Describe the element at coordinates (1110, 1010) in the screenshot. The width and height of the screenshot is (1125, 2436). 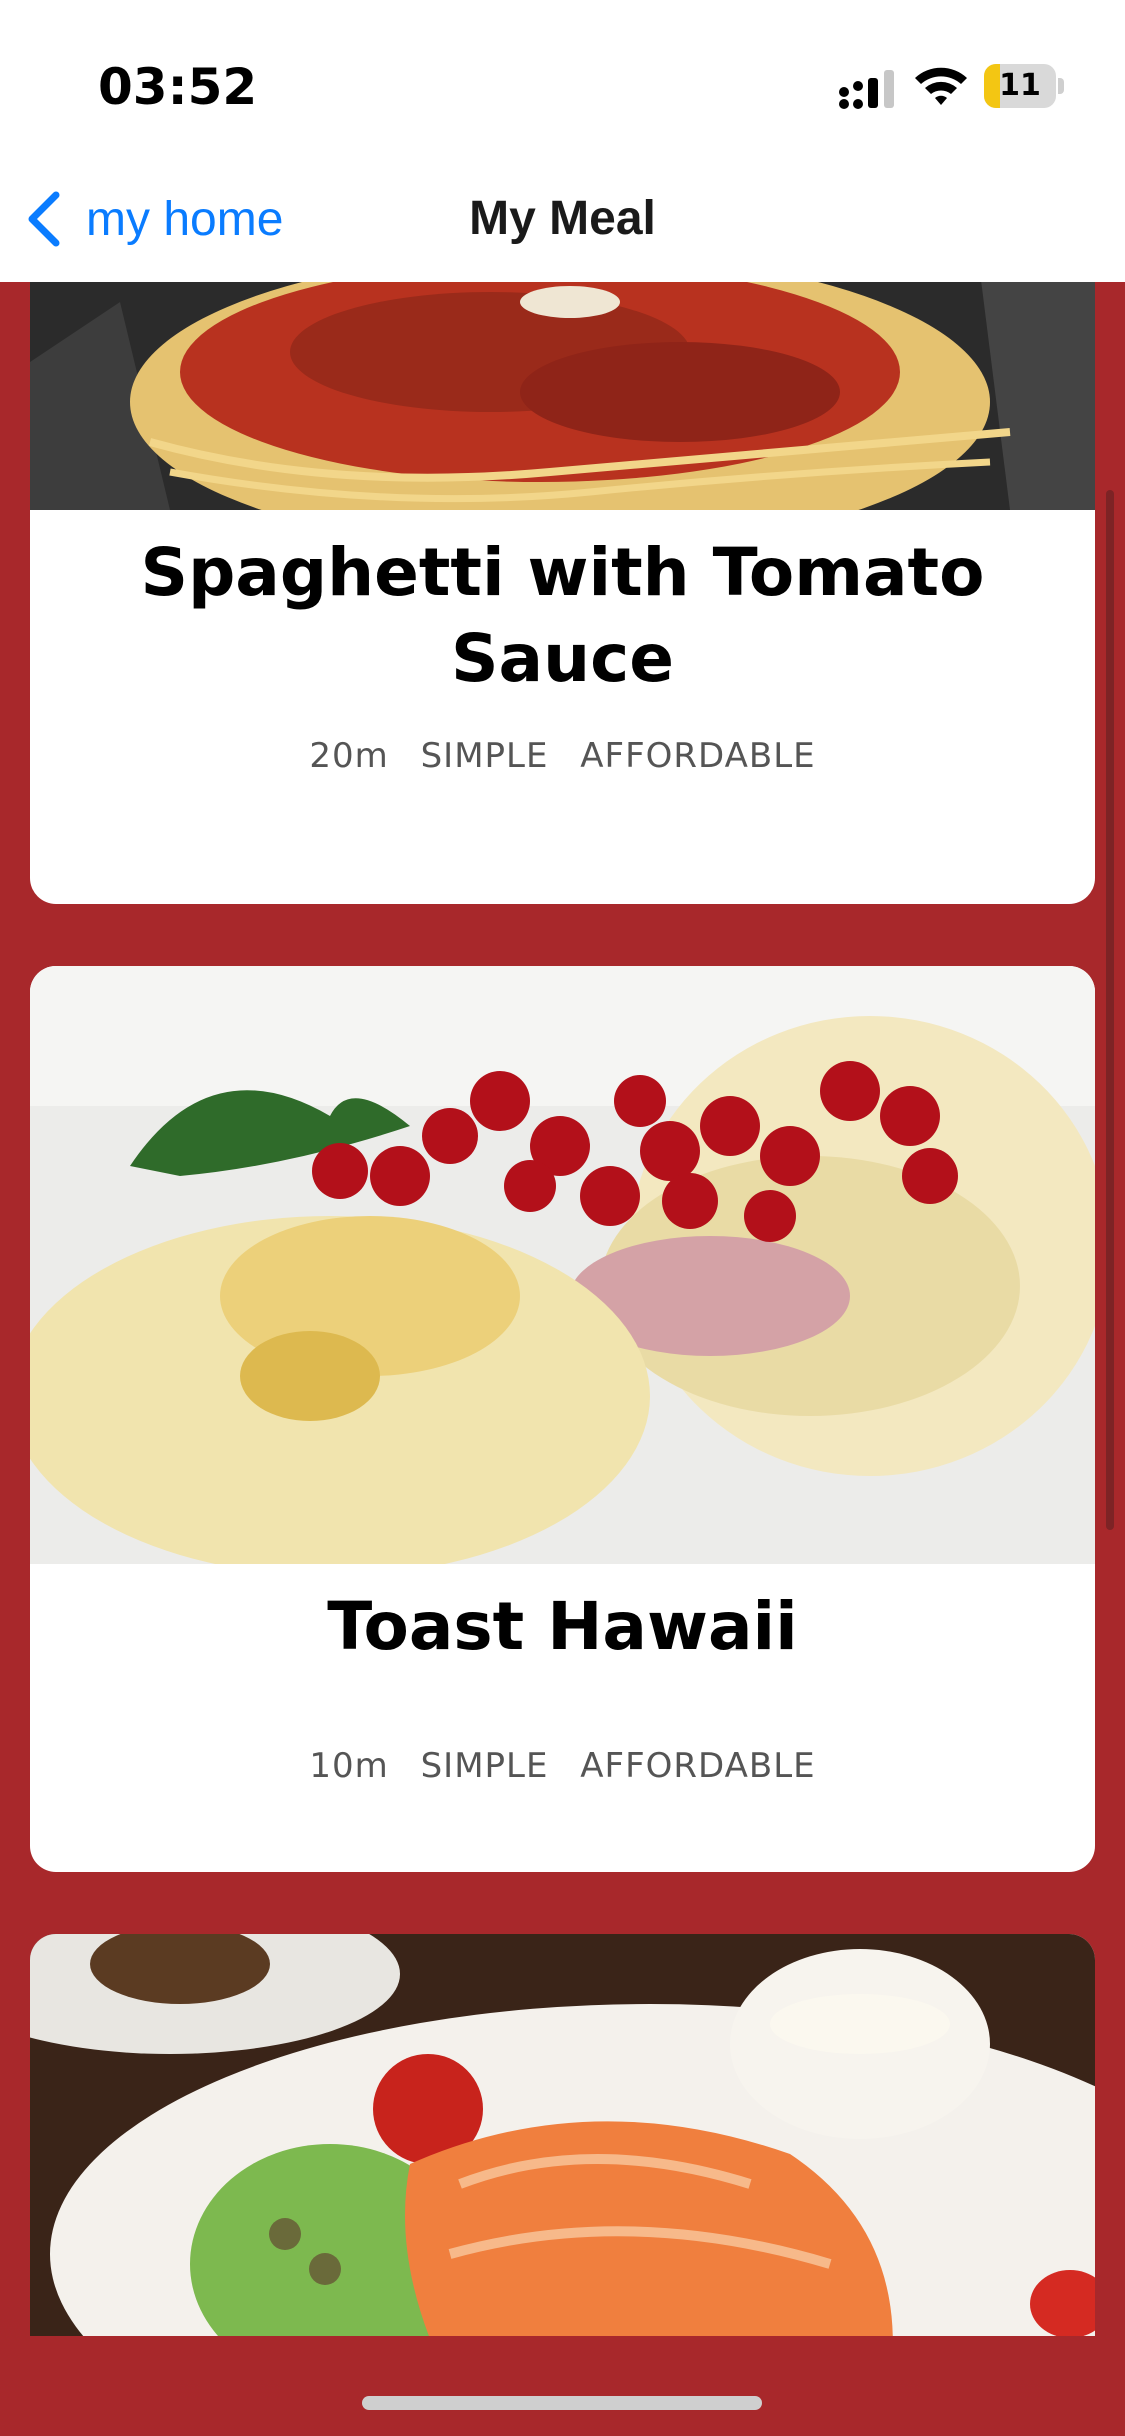
I see `scrollbar` at that location.